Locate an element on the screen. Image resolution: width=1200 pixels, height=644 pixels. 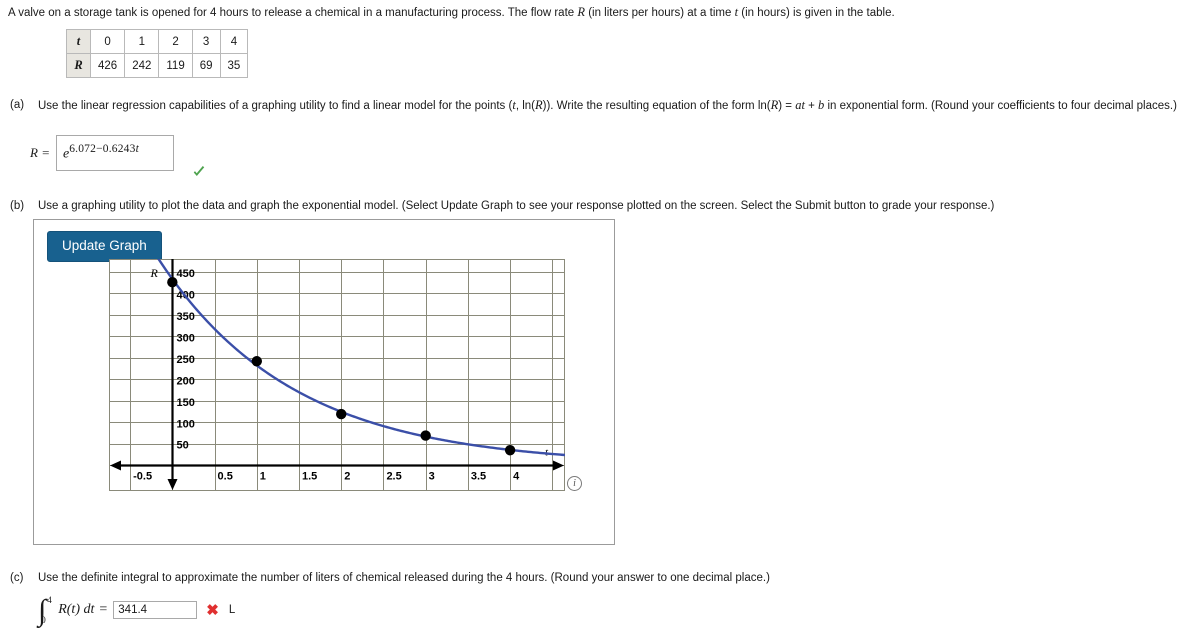
y-tick-label: 200 is located at coordinates (186, 381).